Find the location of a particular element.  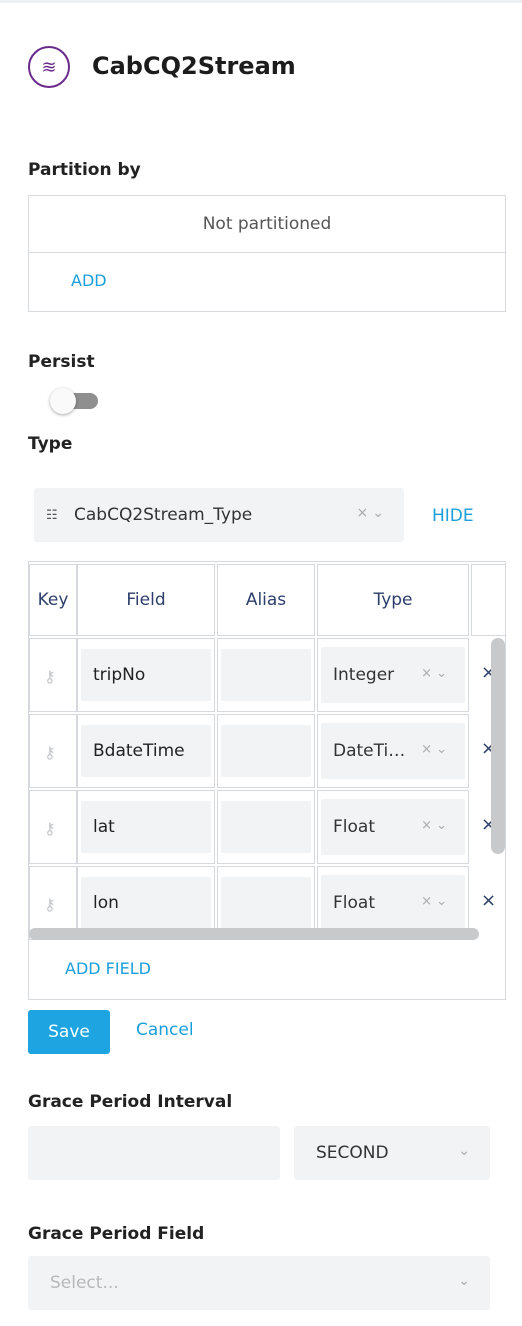

grace-unit-value: SECOND is located at coordinates (352, 1153).